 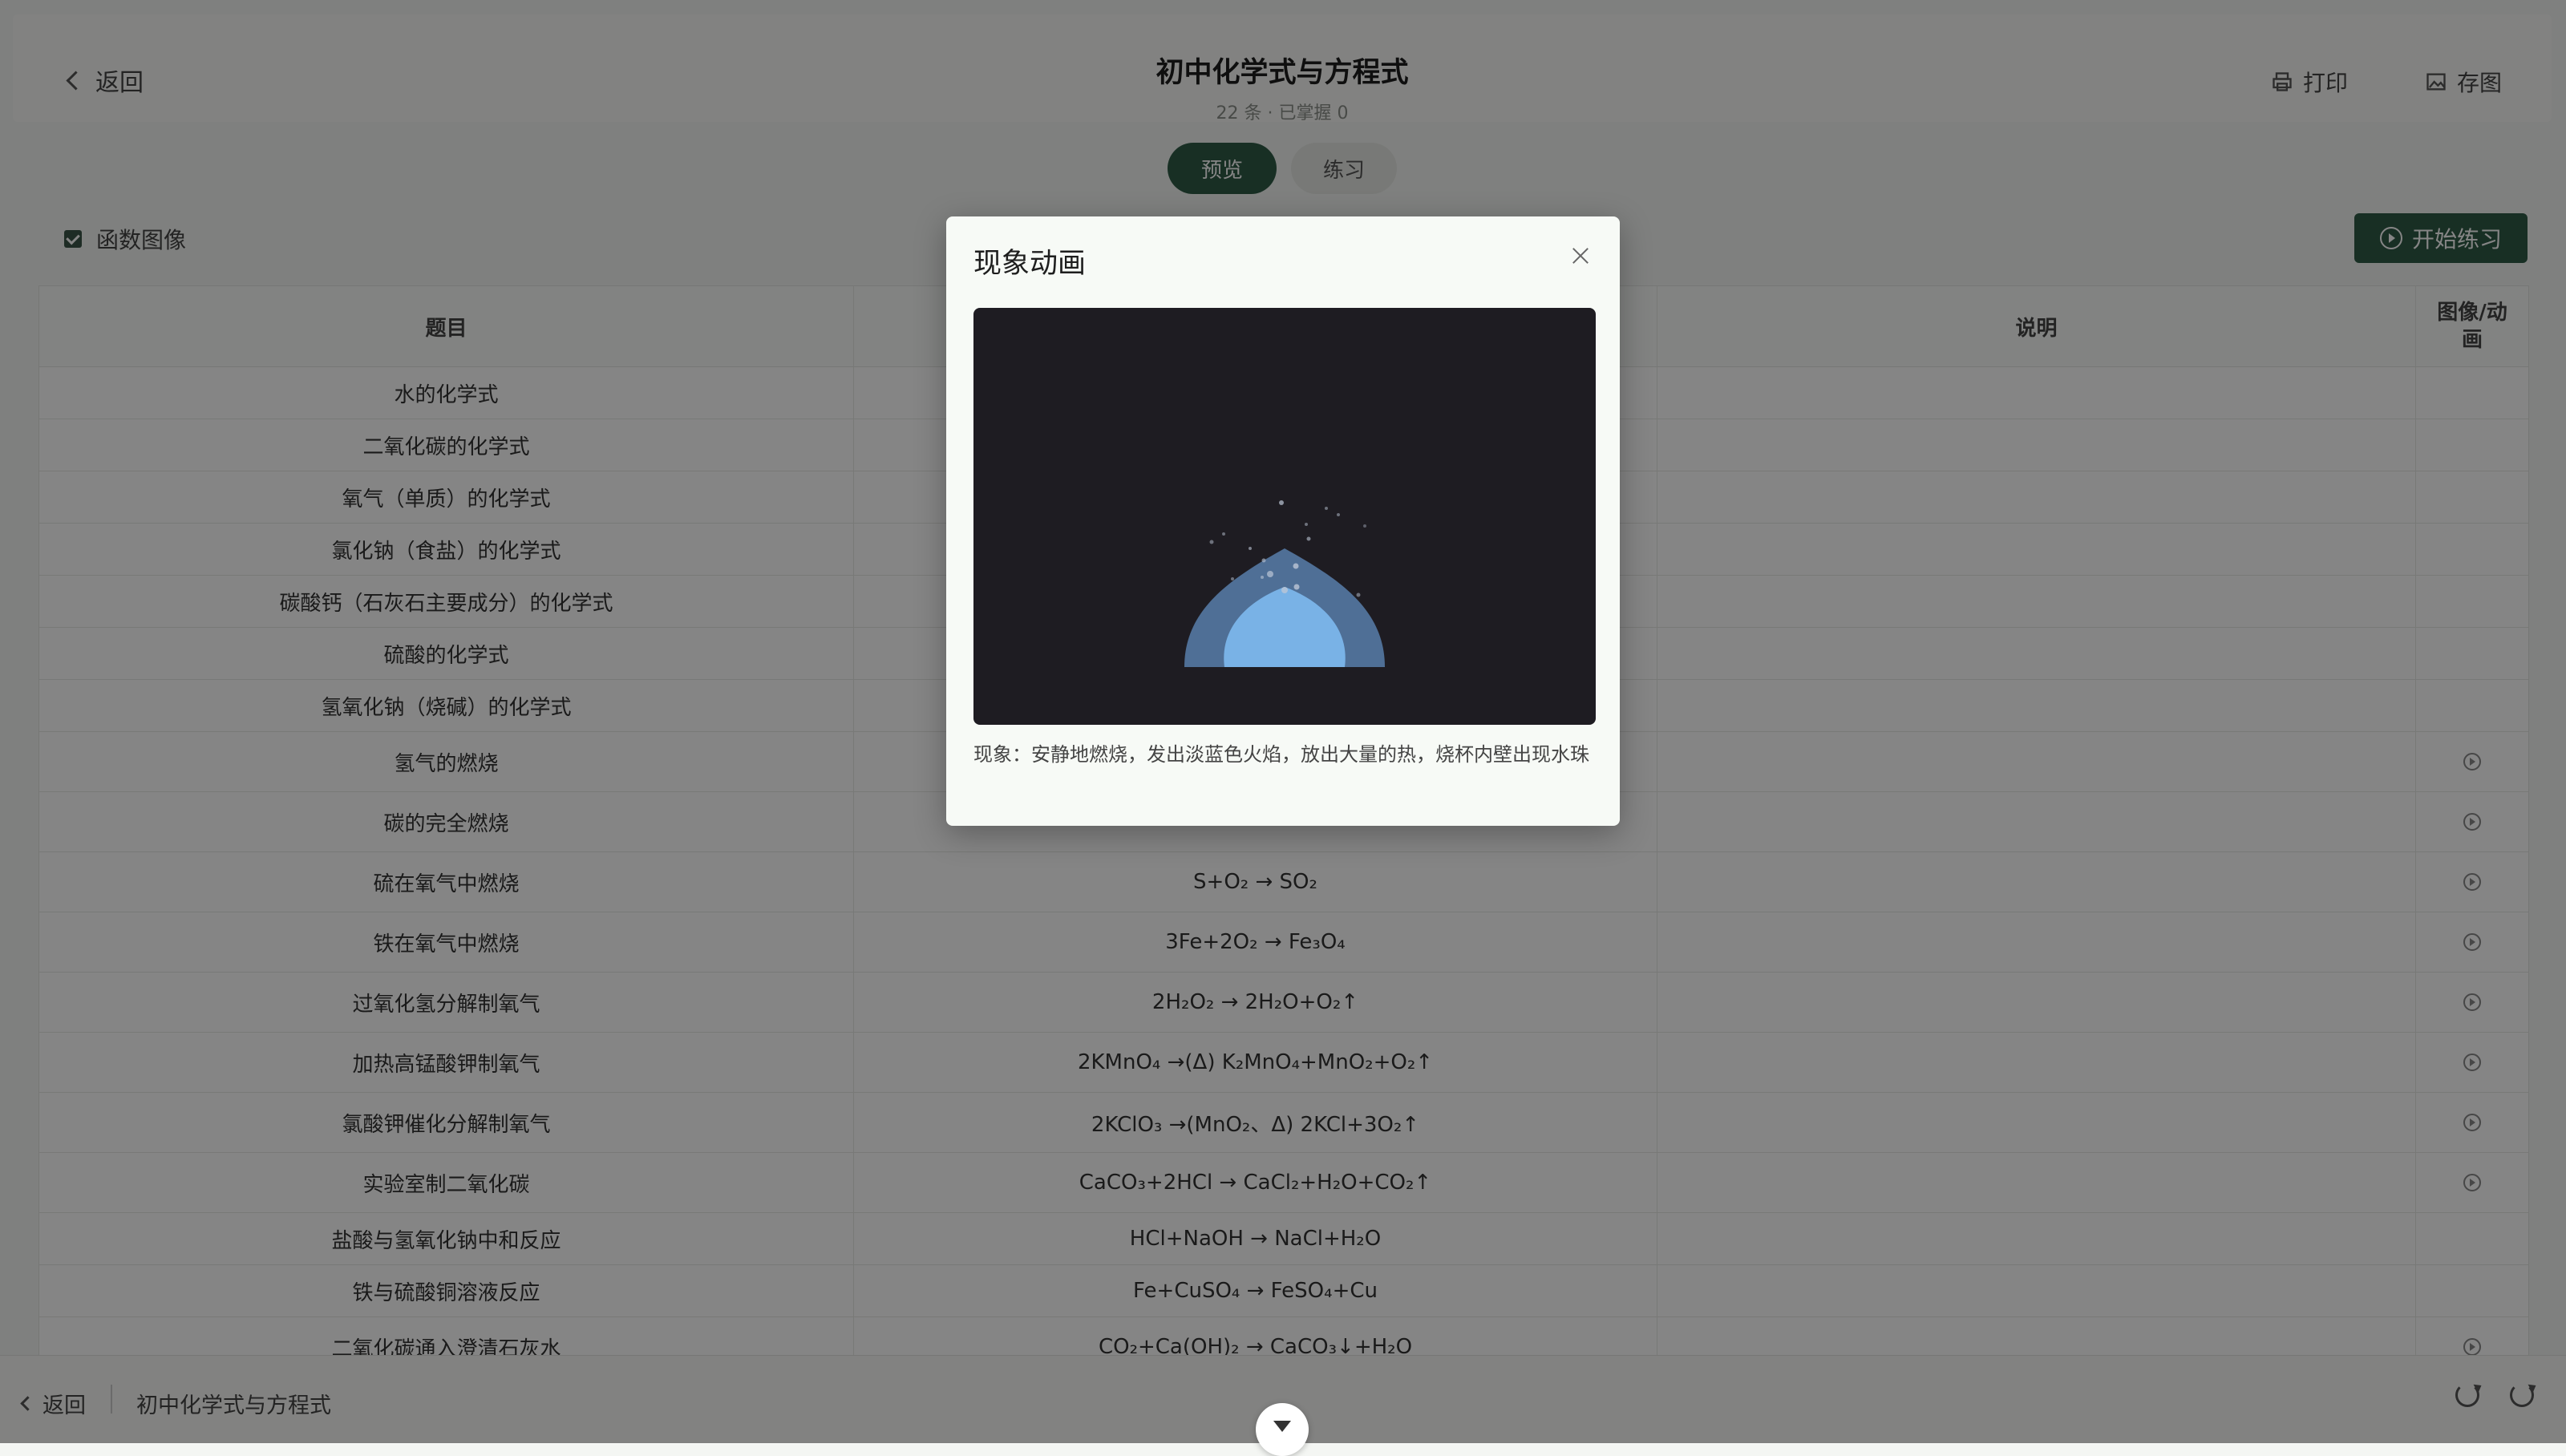 I want to click on modal-title: 现象动画, so click(x=1030, y=264).